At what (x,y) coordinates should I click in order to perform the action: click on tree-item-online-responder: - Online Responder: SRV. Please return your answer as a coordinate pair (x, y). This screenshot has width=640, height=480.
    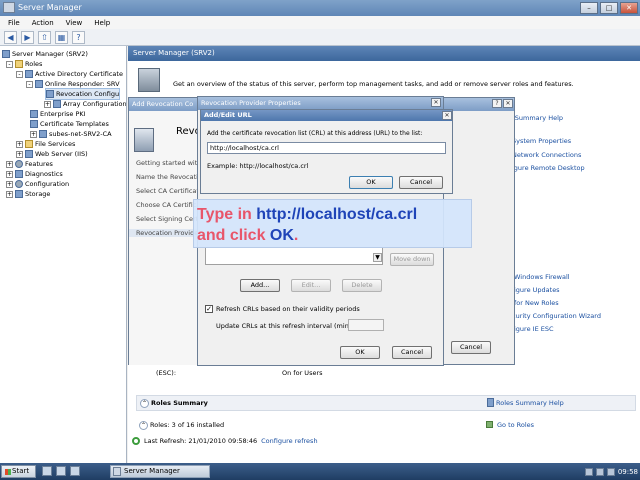
    Looking at the image, I should click on (73, 84).